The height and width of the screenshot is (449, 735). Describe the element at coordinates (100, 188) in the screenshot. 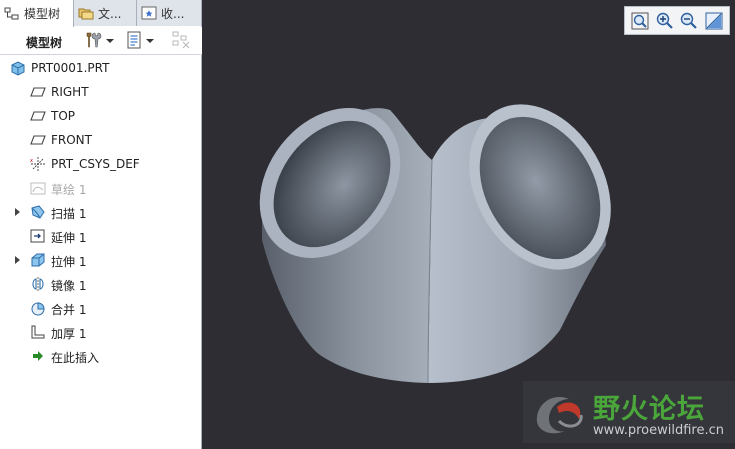

I see `tree-item: 草绘 1` at that location.